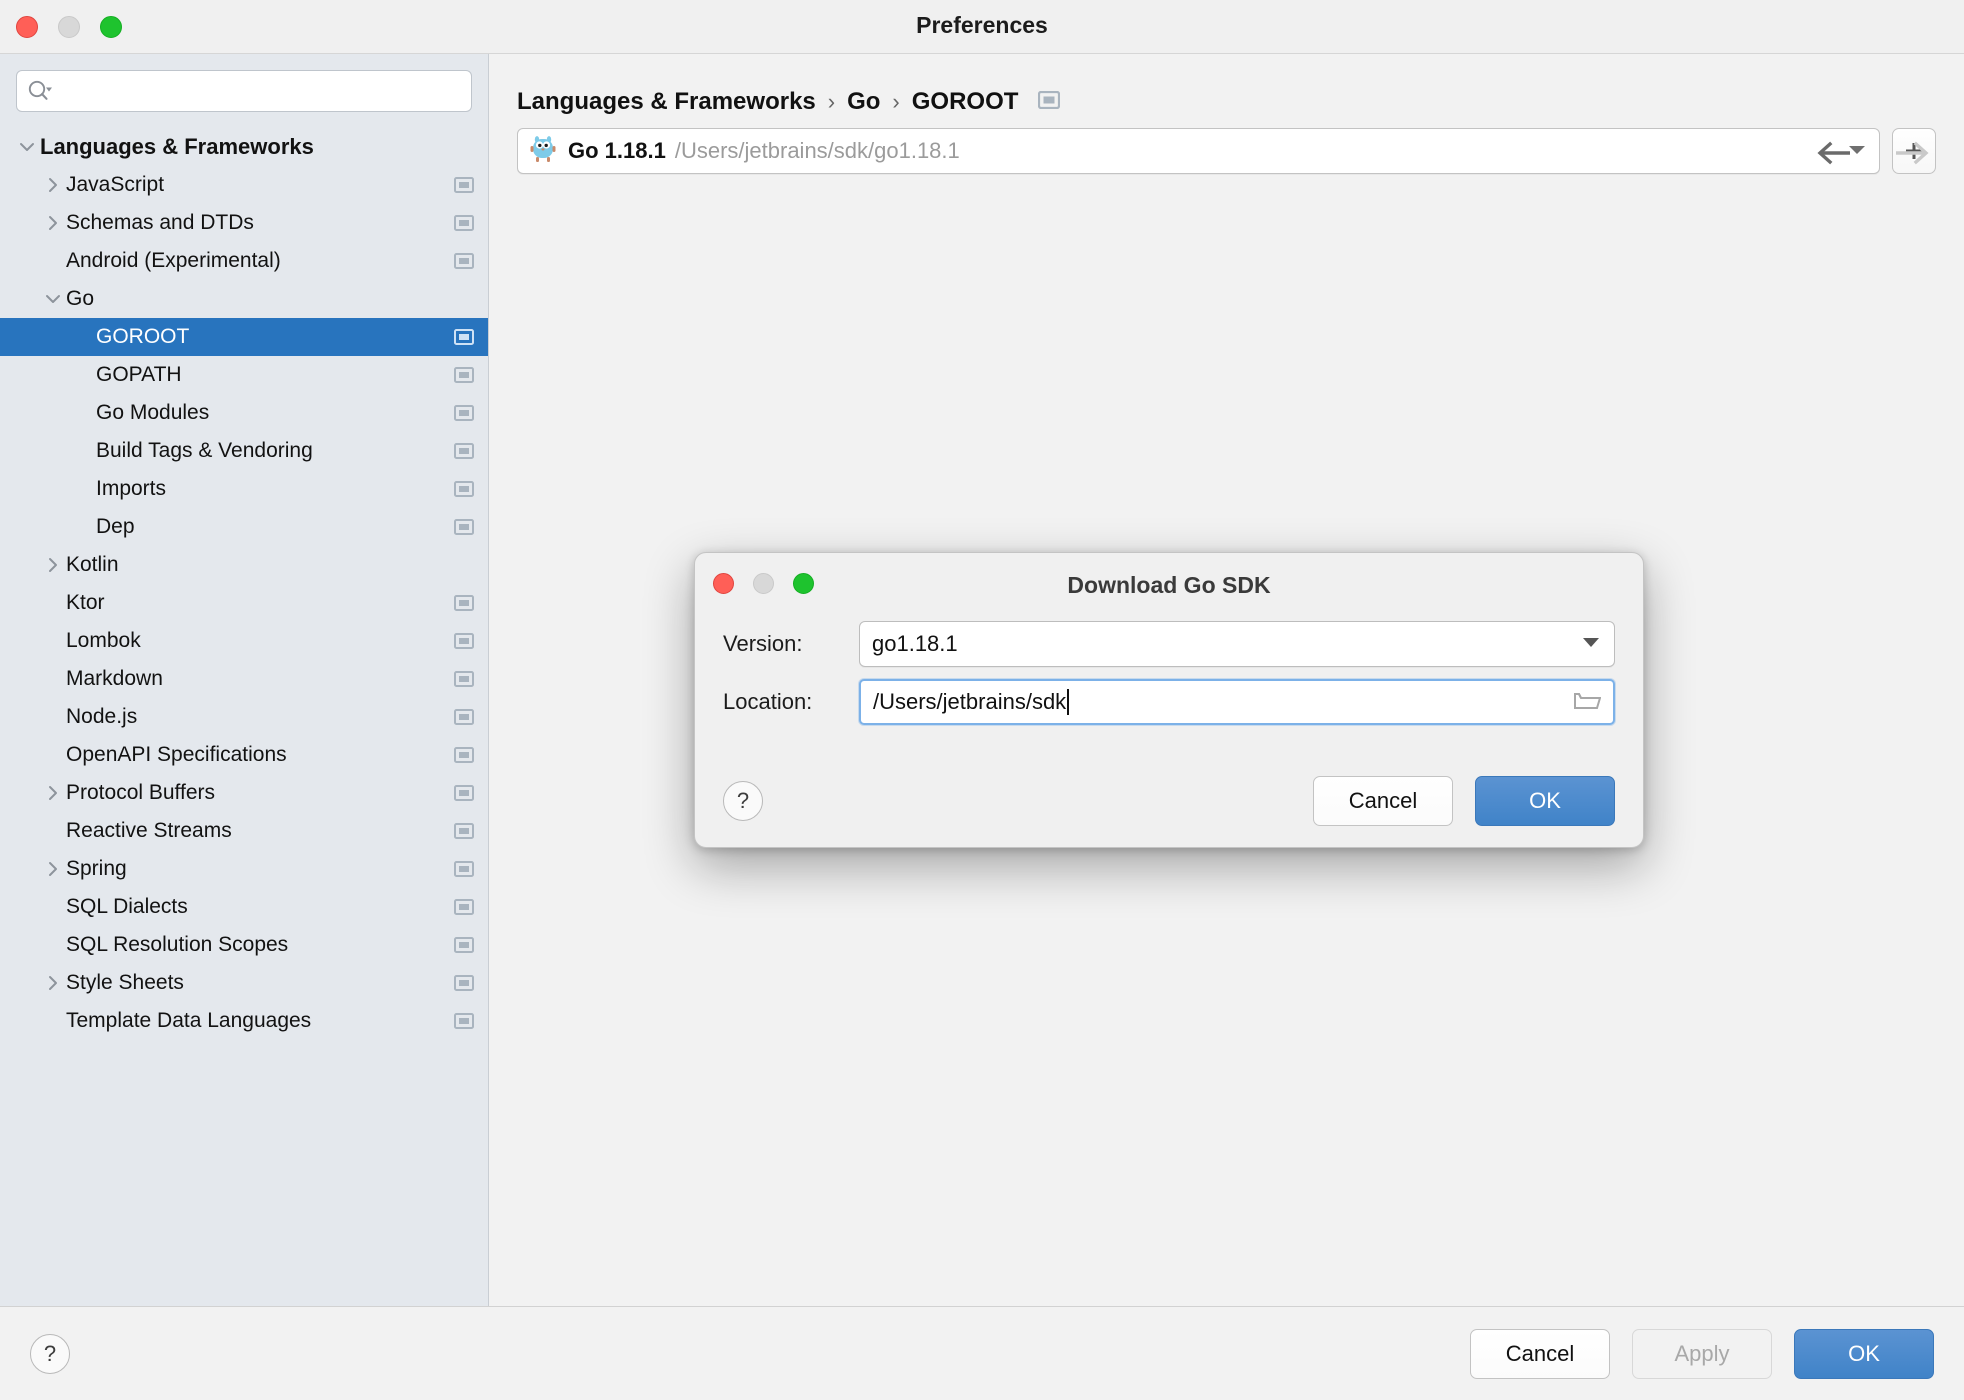 Image resolution: width=1964 pixels, height=1400 pixels. I want to click on sidebar-item-label: Template Data Languages, so click(189, 1020).